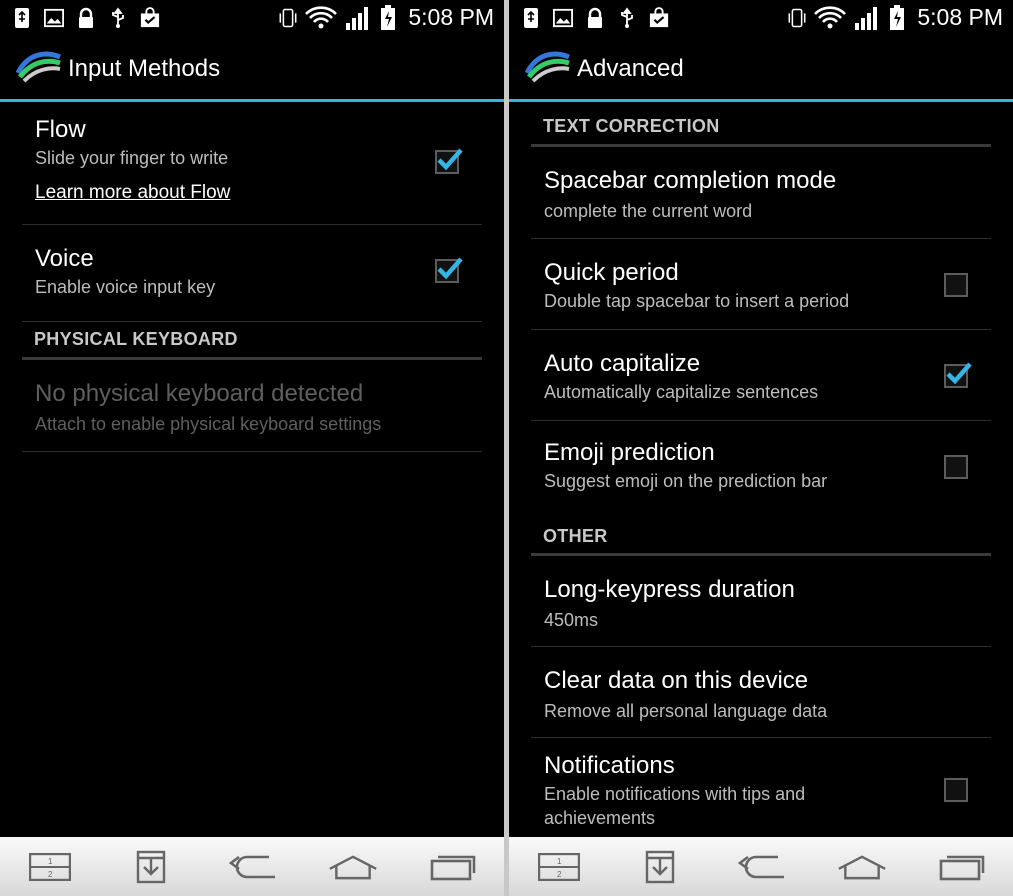  I want to click on notifications-checkbox, so click(956, 790).